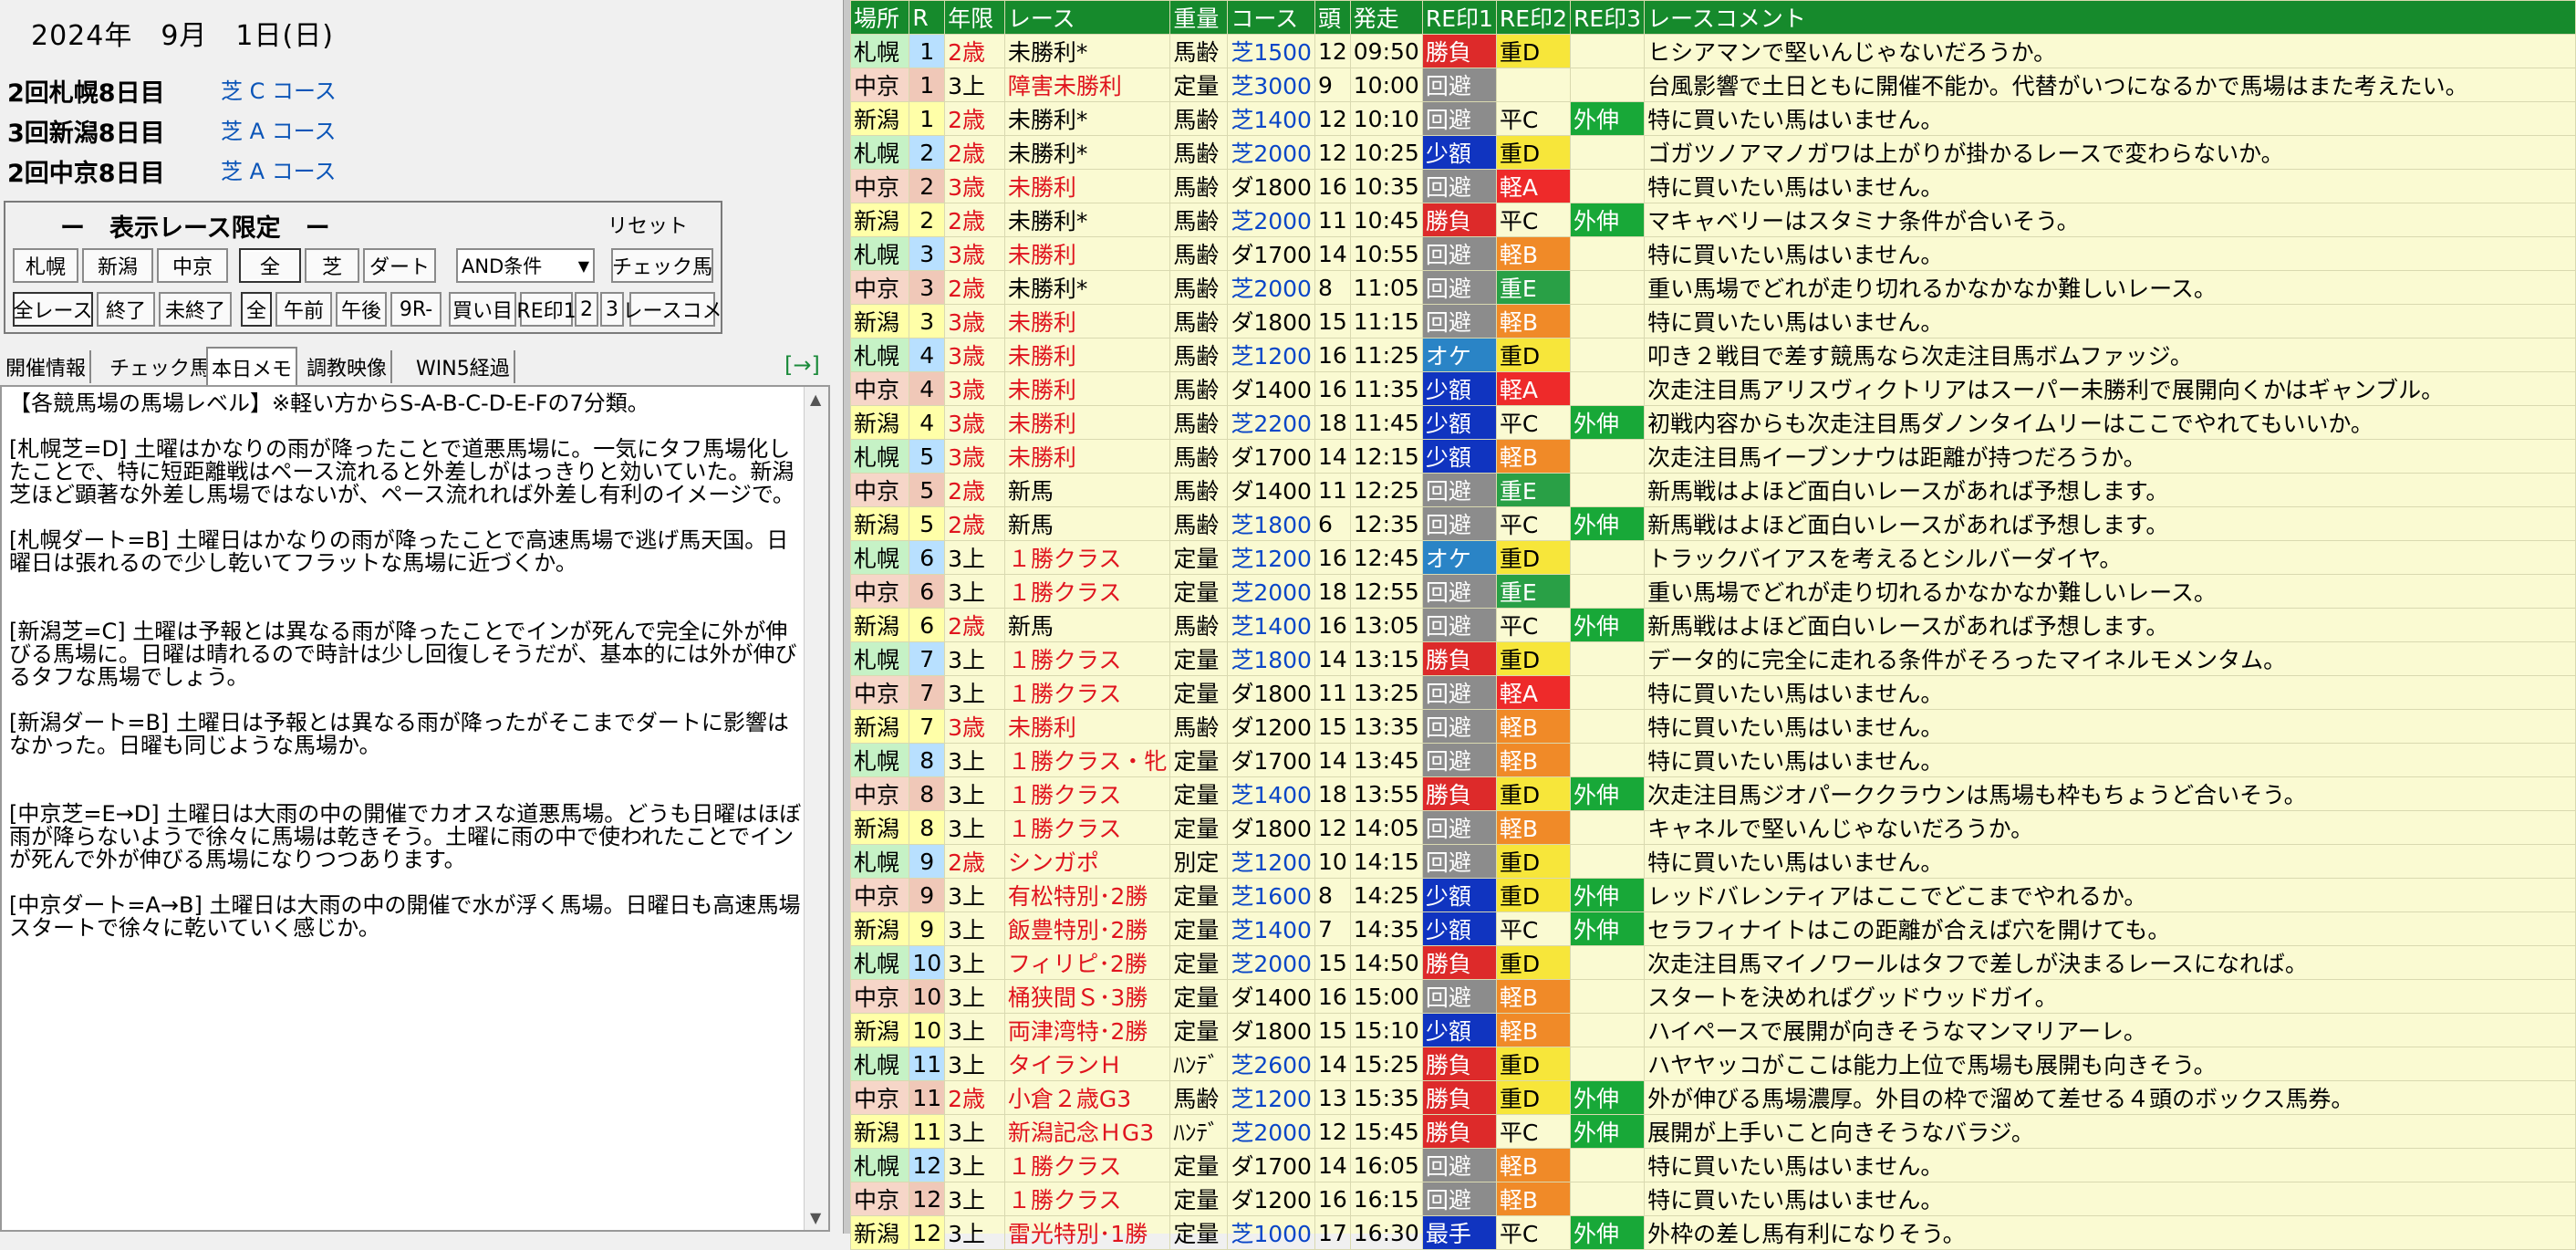 The width and height of the screenshot is (2576, 1250). What do you see at coordinates (1386, 996) in the screenshot?
I see `start-time-cell: 15:00` at bounding box center [1386, 996].